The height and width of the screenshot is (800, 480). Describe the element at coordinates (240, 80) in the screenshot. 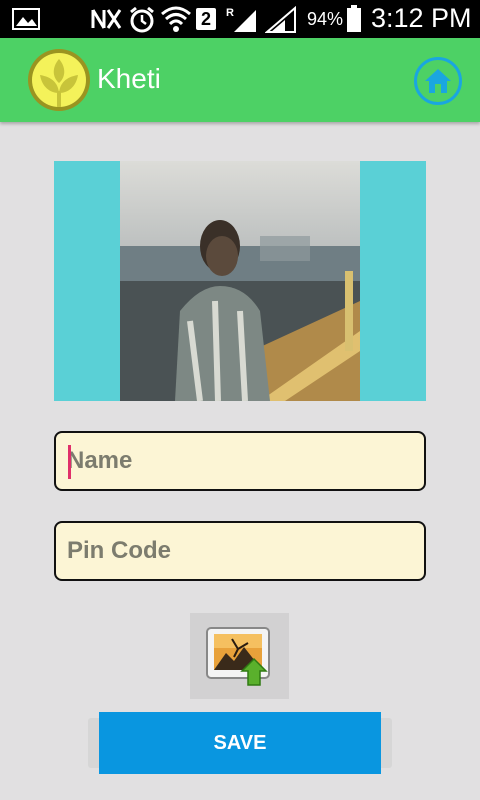

I see `action-bar: Kheti` at that location.